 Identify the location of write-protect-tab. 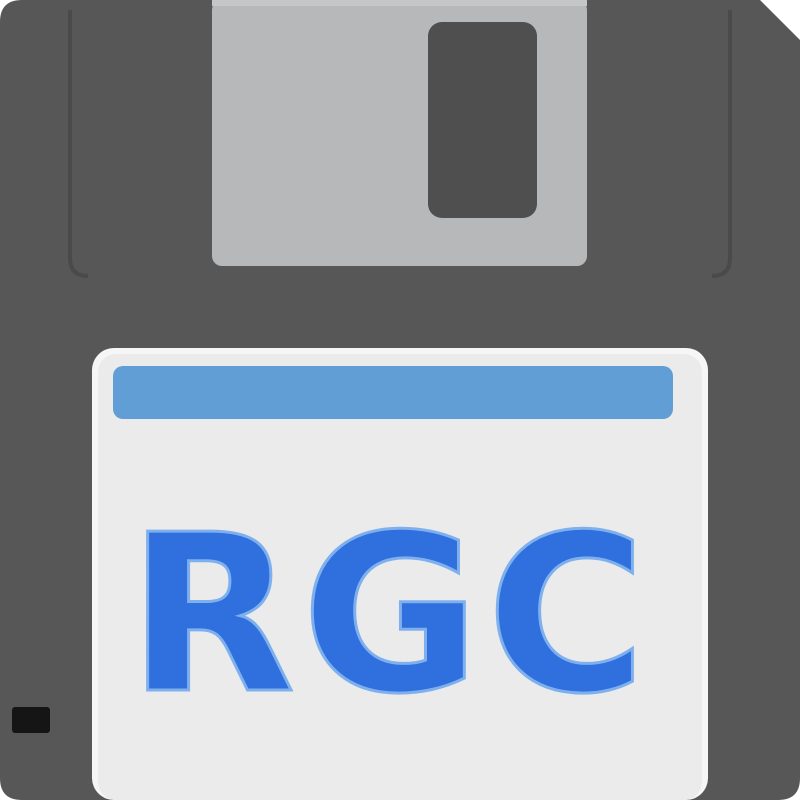
(31, 720).